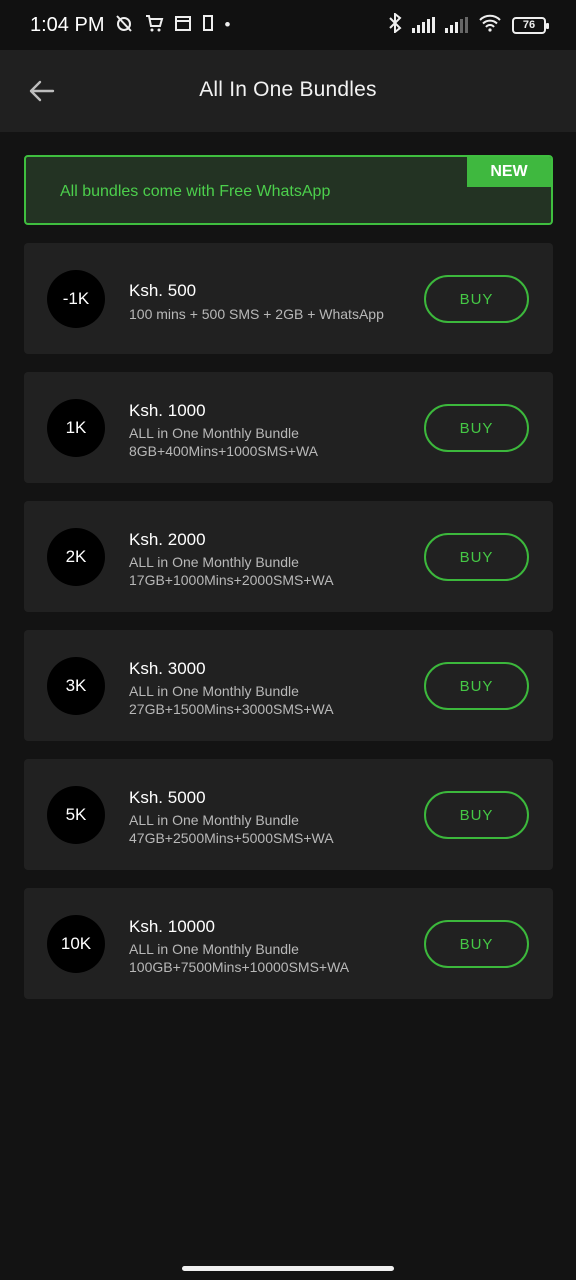 The image size is (576, 1280). I want to click on bundle-description: 100 mins + 500 SMS + 2GB + WhatsApp, so click(256, 314).